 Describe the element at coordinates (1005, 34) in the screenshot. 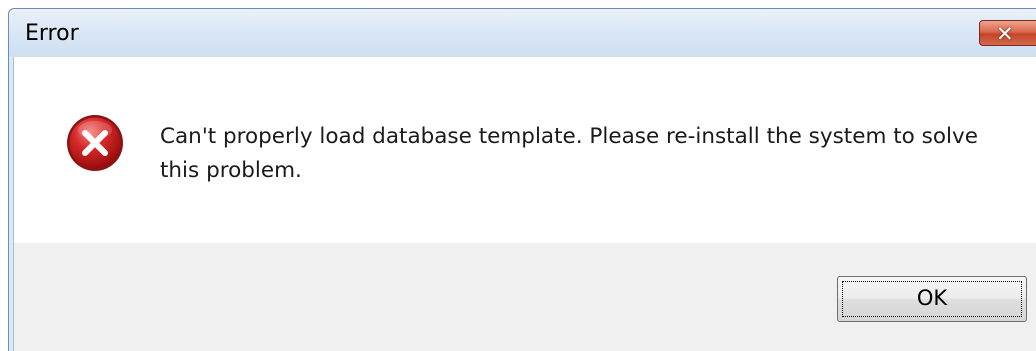

I see `close-icon: ✕` at that location.